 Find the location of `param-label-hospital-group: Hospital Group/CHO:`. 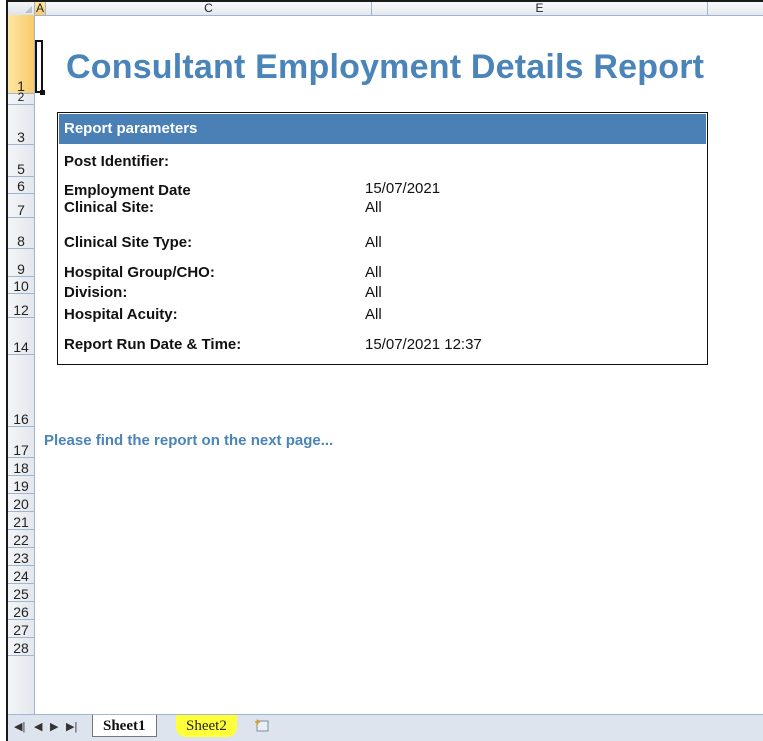

param-label-hospital-group: Hospital Group/CHO: is located at coordinates (139, 272).